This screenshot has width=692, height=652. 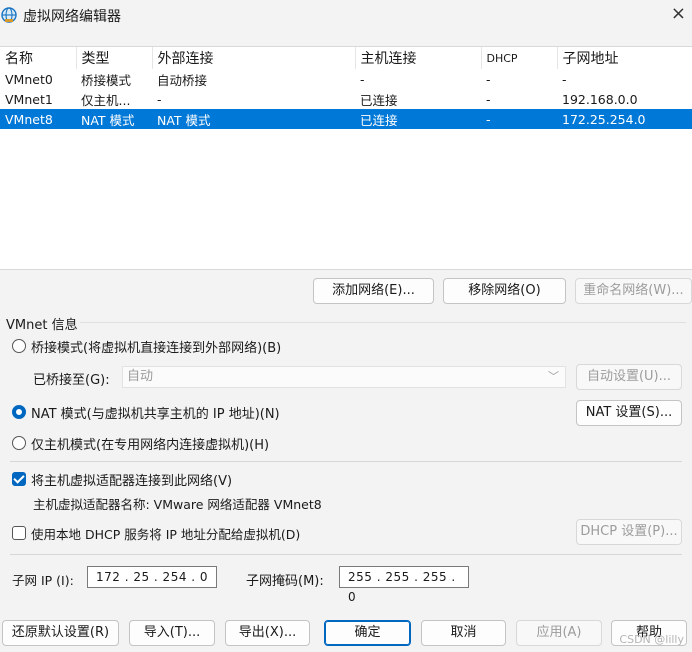 I want to click on restore-defaults-button: 还原默认设置(R), so click(x=60, y=633).